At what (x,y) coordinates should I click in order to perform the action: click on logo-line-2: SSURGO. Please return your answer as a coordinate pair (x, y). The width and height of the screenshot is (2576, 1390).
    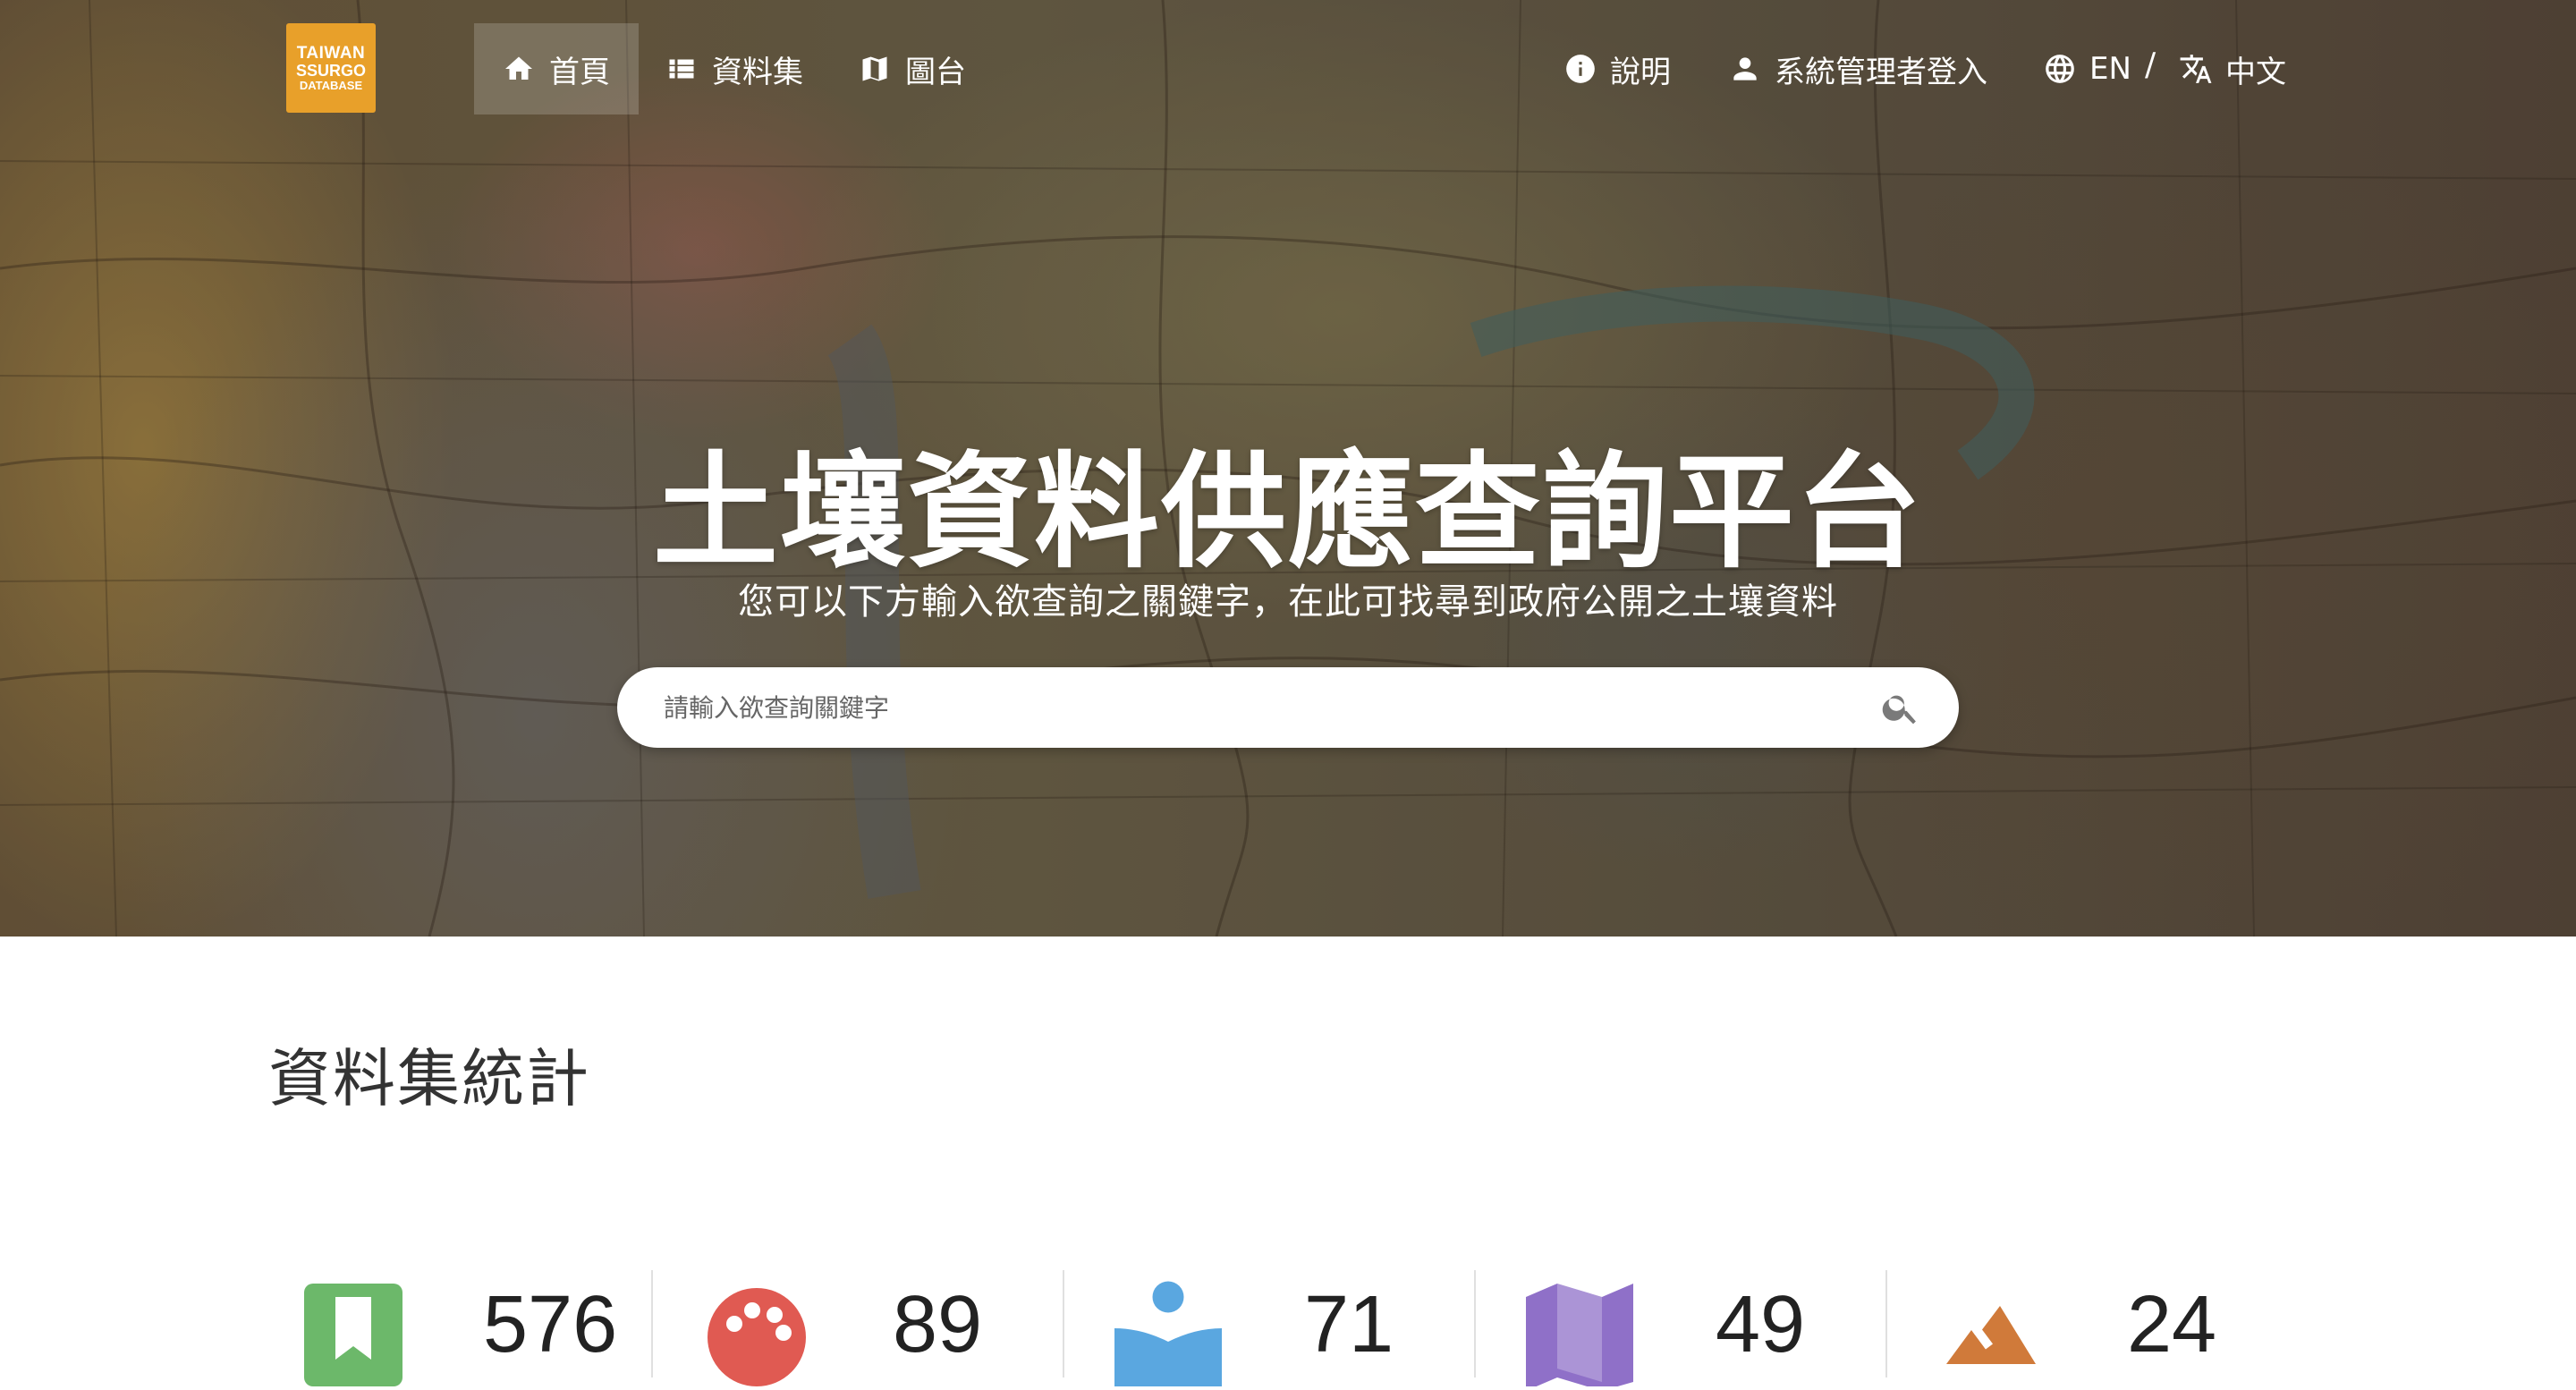
    Looking at the image, I should click on (330, 70).